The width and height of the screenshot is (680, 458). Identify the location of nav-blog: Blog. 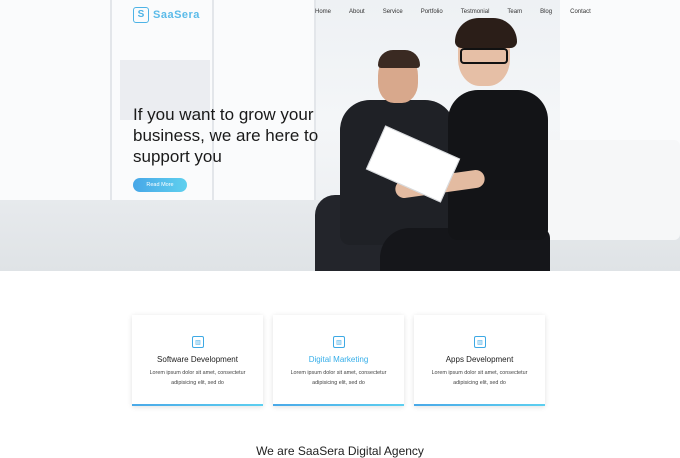
(546, 12).